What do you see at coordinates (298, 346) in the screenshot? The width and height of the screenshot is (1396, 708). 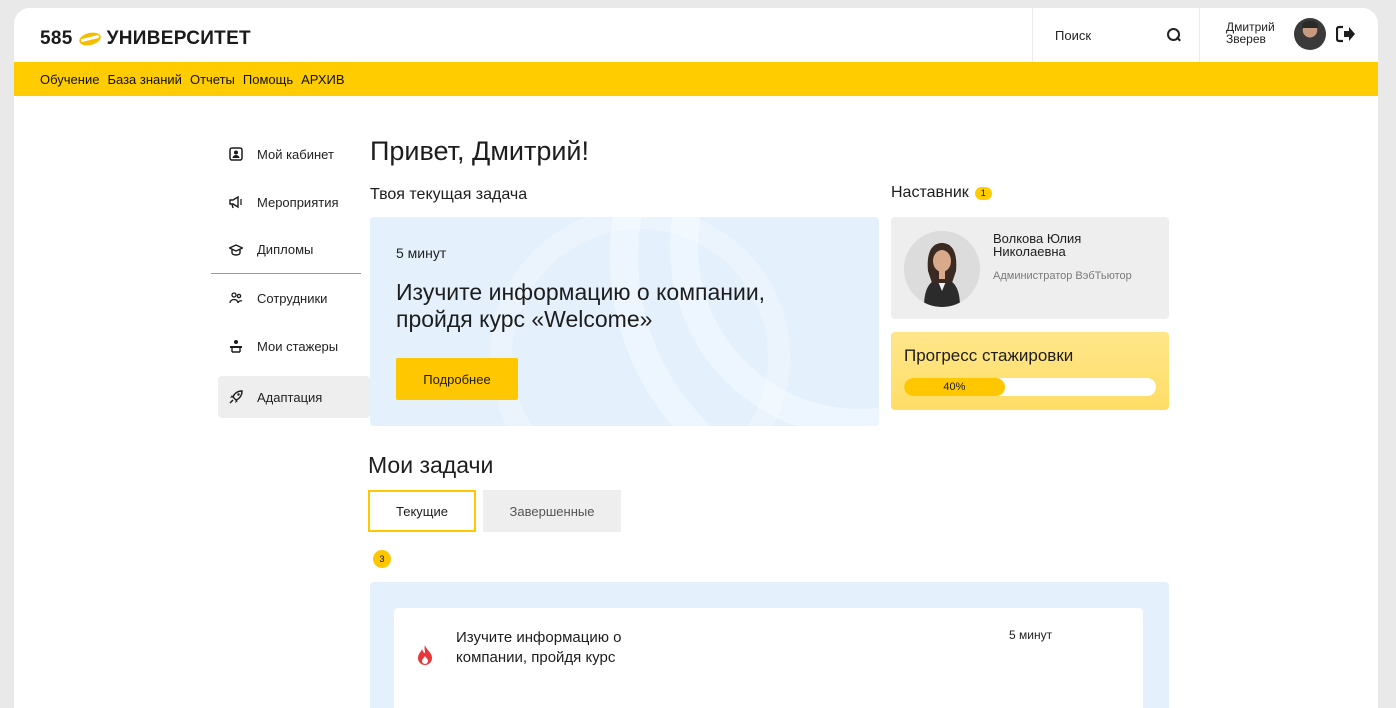 I see `sidebar-item-label: Мои стажеры` at bounding box center [298, 346].